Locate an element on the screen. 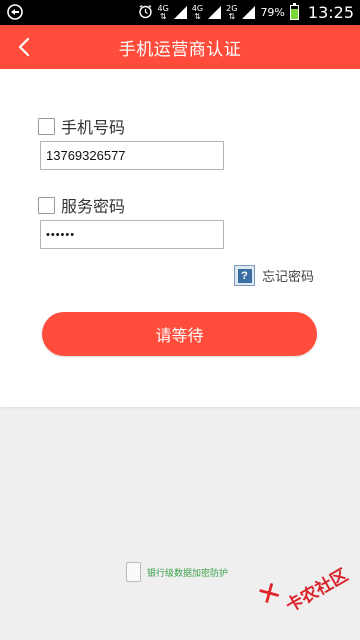  network-type-3: 2G ⇅ is located at coordinates (232, 12).